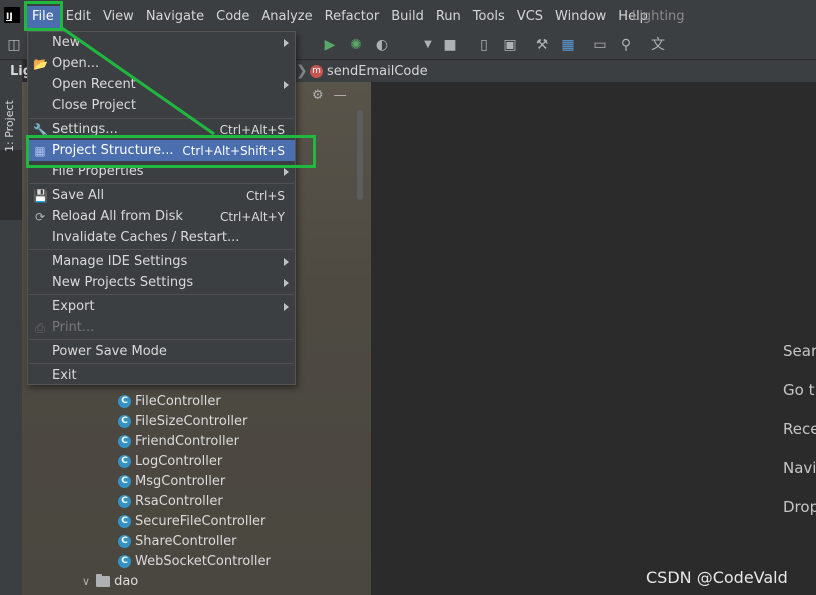 This screenshot has width=816, height=595. I want to click on annotation-arrow, so click(138, 81).